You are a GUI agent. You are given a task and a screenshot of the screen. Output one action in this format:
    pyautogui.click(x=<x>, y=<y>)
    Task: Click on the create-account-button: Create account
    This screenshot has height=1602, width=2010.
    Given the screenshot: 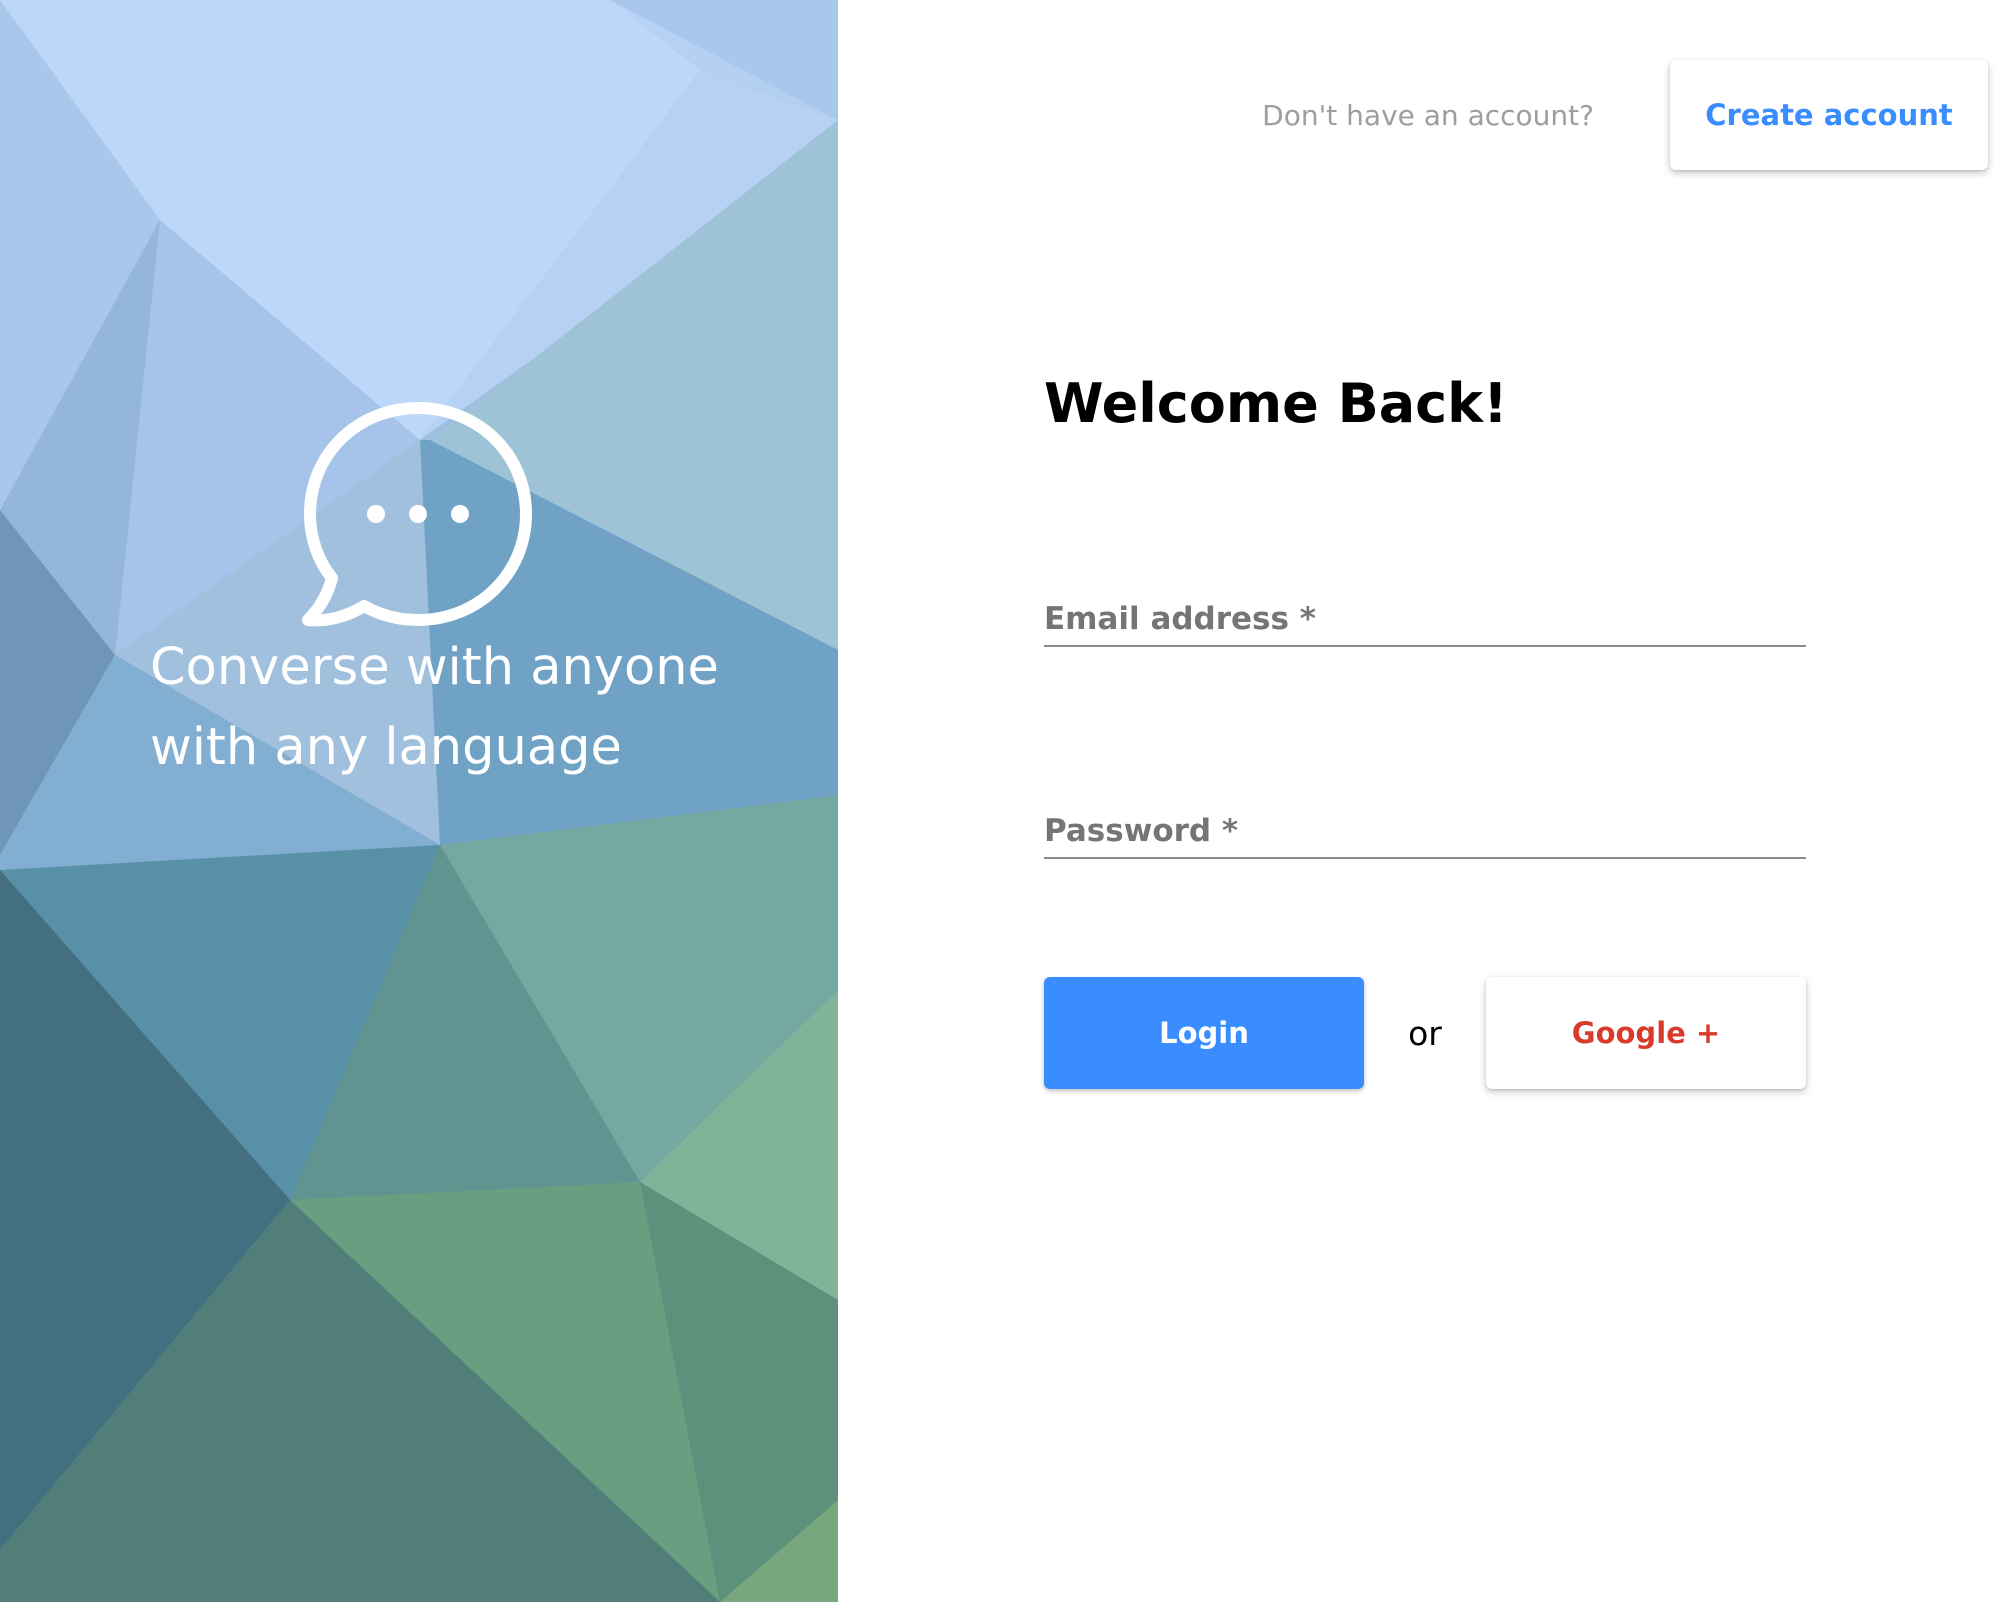 What is the action you would take?
    pyautogui.click(x=1829, y=115)
    